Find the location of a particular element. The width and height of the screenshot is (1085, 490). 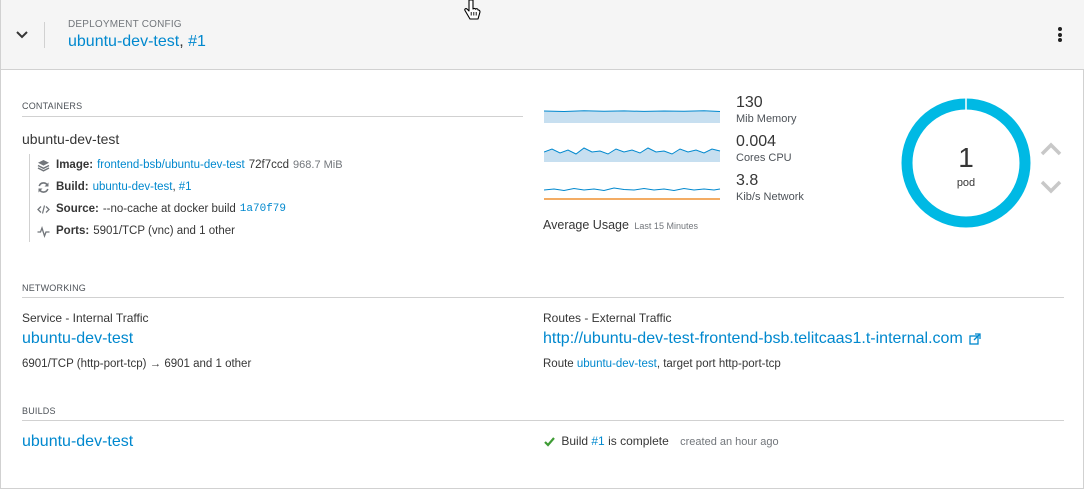

code-icon is located at coordinates (43, 209).